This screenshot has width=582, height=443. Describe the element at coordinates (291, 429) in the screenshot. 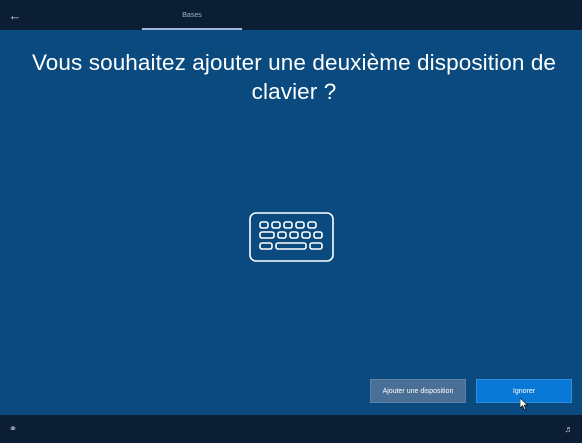

I see `bottom-bar: ⚭ ♬` at that location.